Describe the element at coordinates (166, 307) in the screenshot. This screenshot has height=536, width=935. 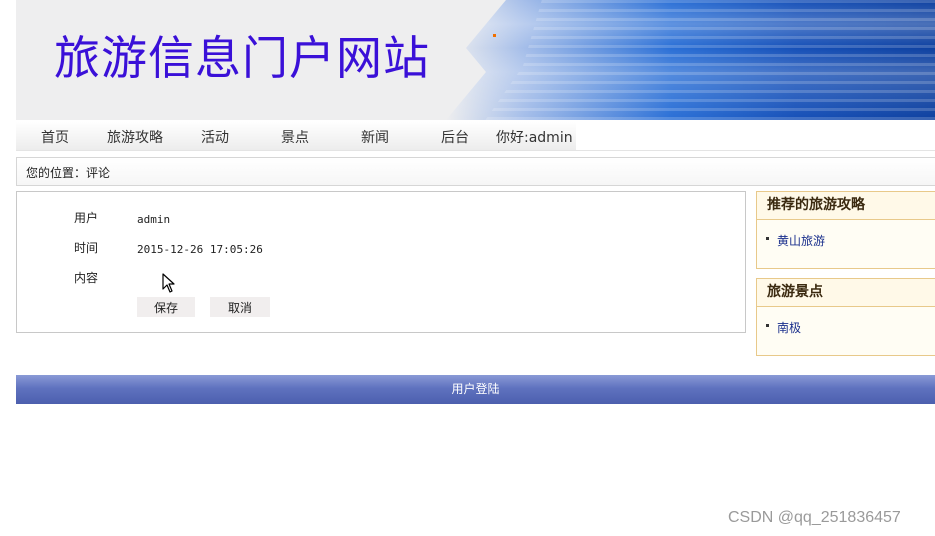
I see `save-button: 保存` at that location.